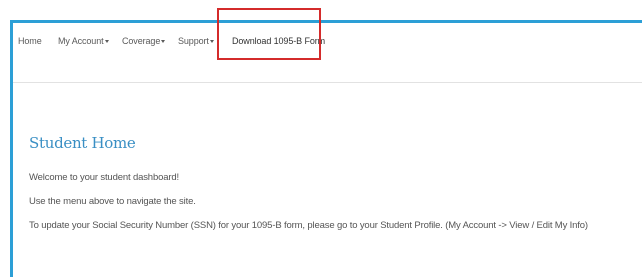  I want to click on page-title: Student Home, so click(82, 143).